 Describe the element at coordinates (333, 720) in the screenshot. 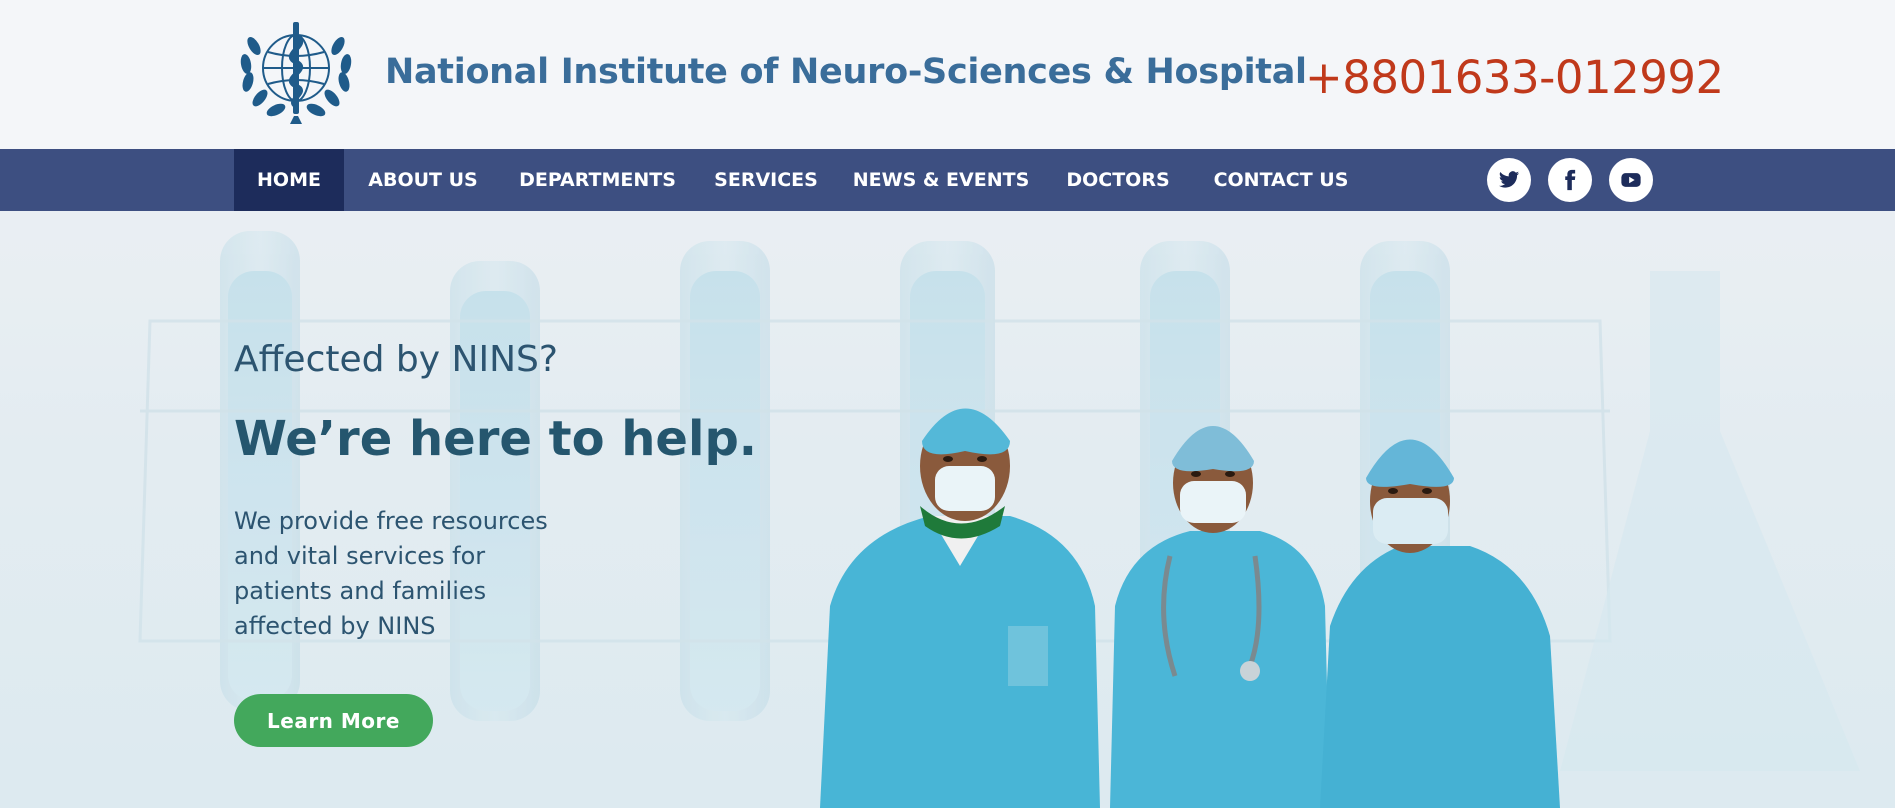

I see `learn-more-button: Learn More` at that location.